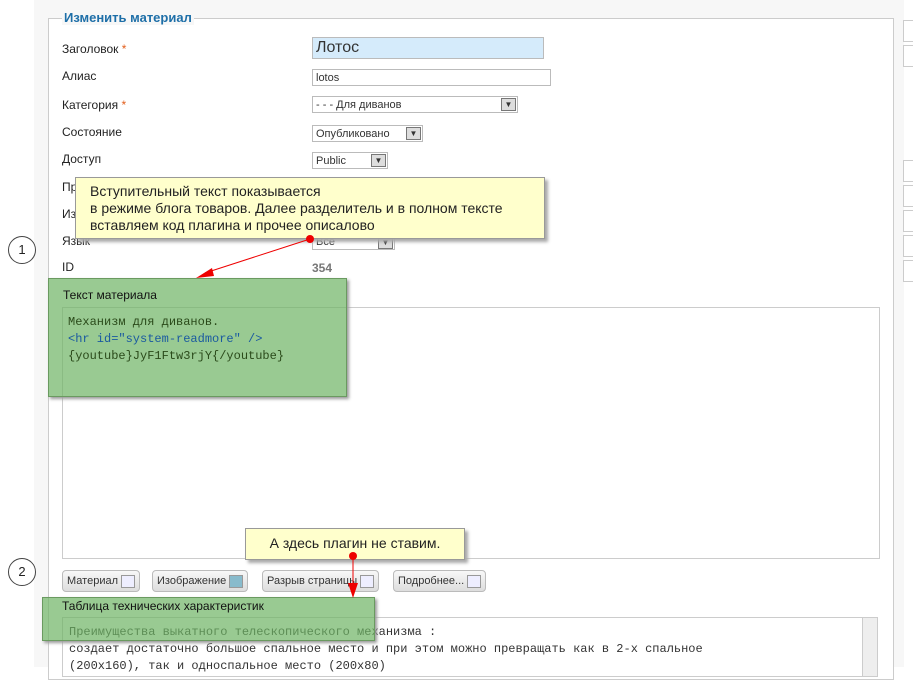 The width and height of the screenshot is (913, 680). What do you see at coordinates (277, 416) in the screenshot?
I see `annotation-arrows` at bounding box center [277, 416].